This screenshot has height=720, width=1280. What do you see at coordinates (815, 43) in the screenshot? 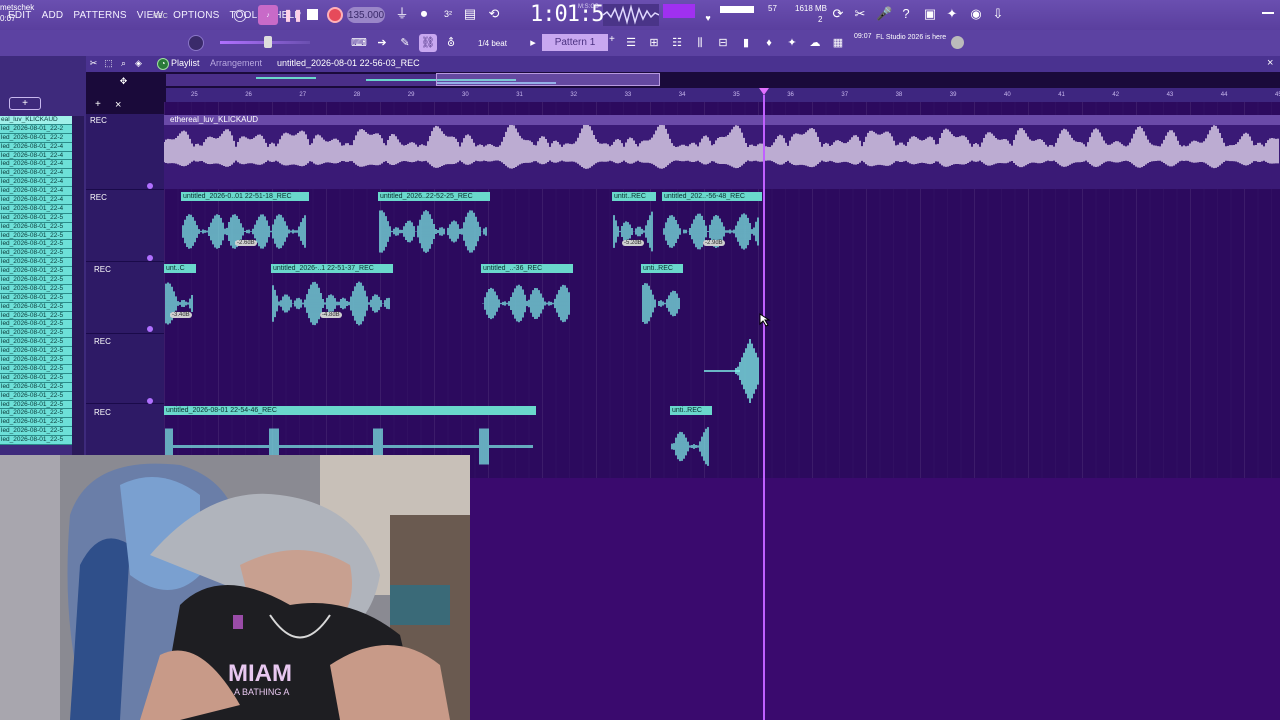
I see `fl-cloud-icon: ☁` at bounding box center [815, 43].